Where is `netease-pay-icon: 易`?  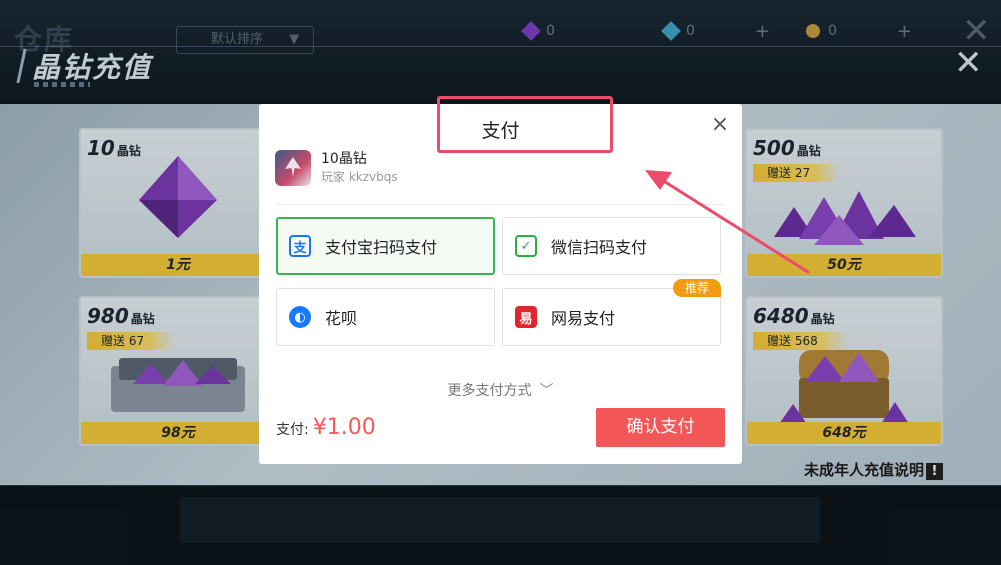
netease-pay-icon: 易 is located at coordinates (526, 317).